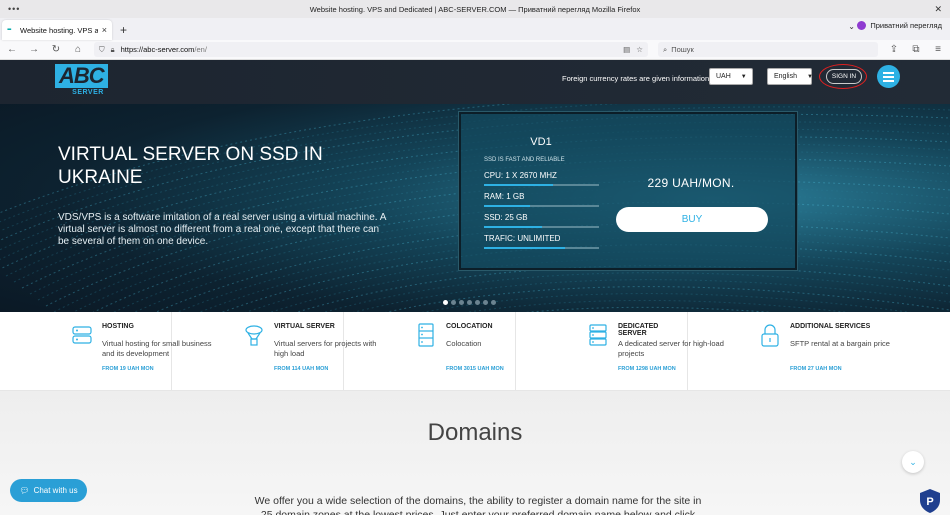  Describe the element at coordinates (682, 49) in the screenshot. I see `search-placeholder: Пошук` at that location.